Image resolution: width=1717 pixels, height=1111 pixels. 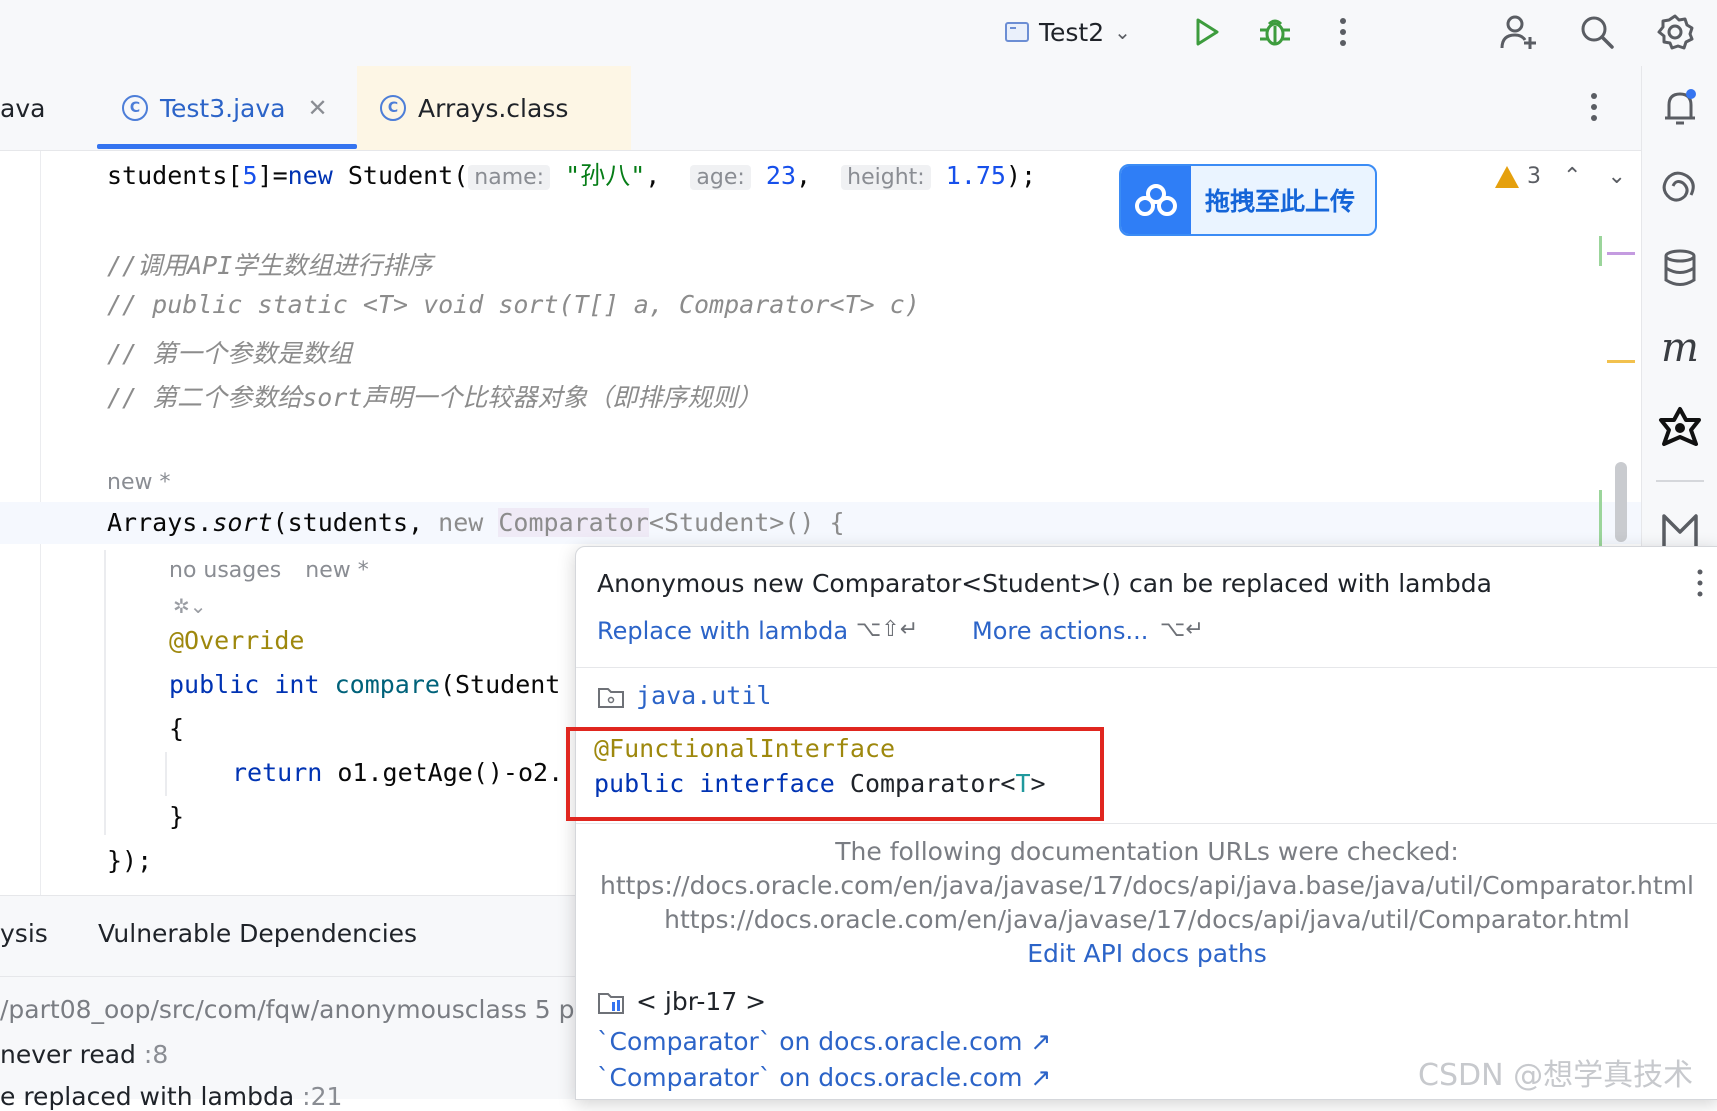 I want to click on settings-icon, so click(x=1675, y=32).